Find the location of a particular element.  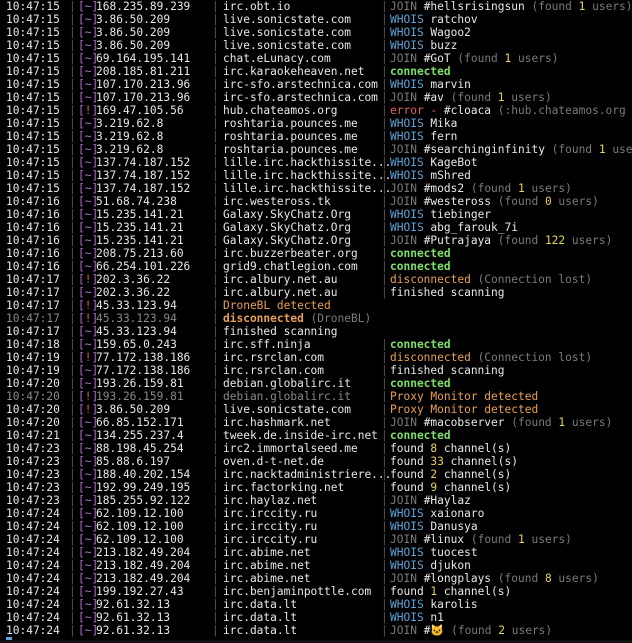

message: JOIN #Haylaz is located at coordinates (430, 500).